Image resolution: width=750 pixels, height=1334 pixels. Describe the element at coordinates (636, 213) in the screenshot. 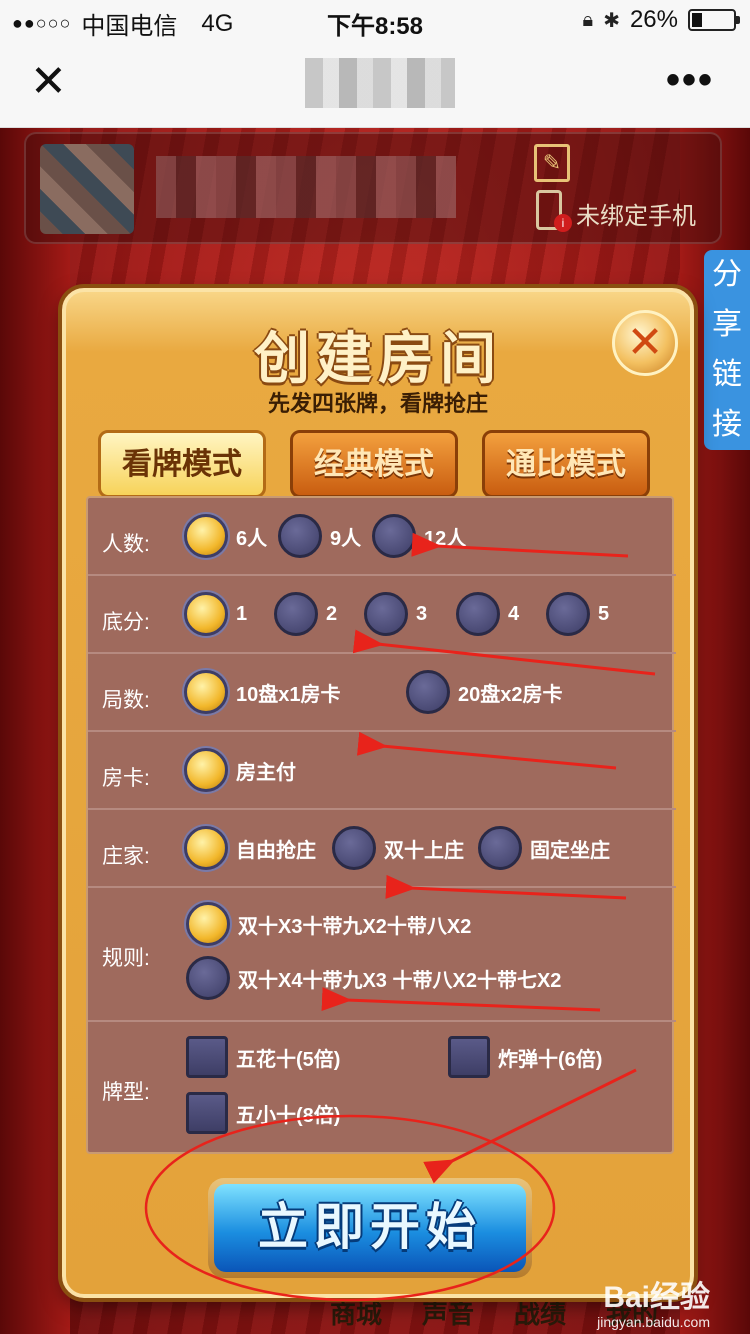

I see `bind-phone-status: 未绑定手机` at that location.